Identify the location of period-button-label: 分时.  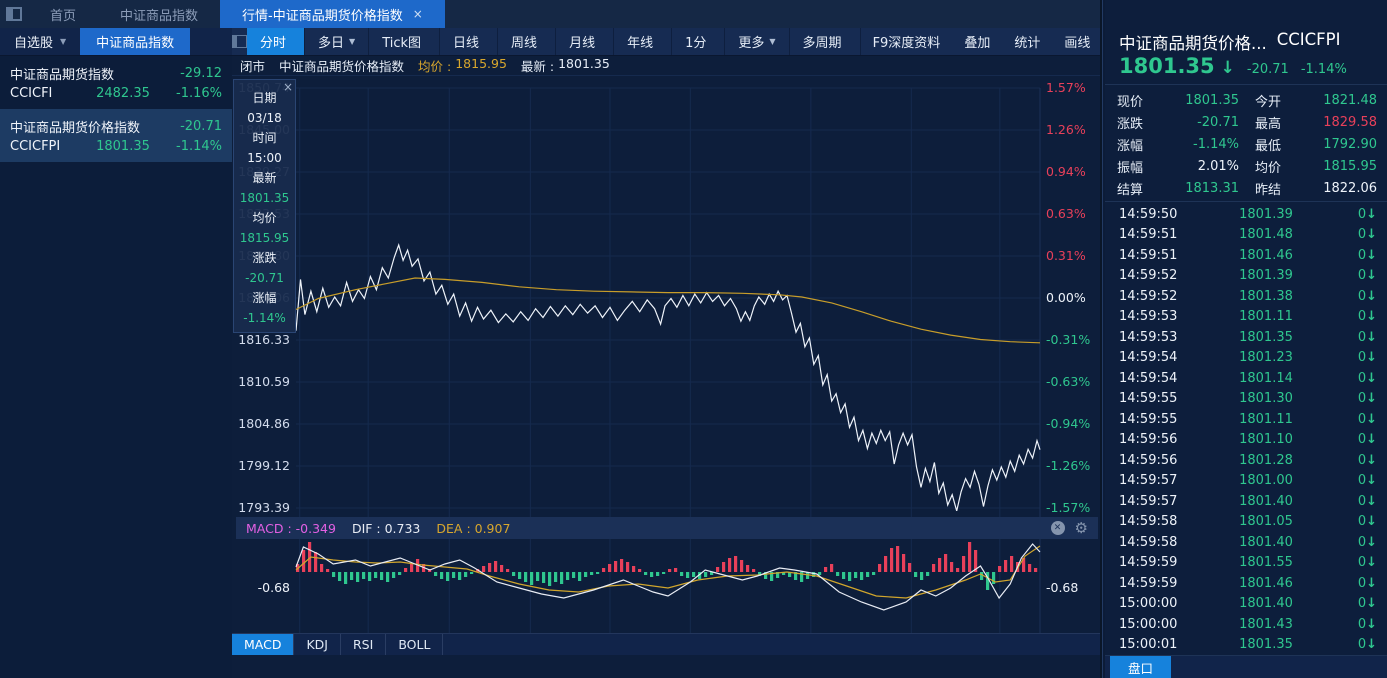
(273, 43).